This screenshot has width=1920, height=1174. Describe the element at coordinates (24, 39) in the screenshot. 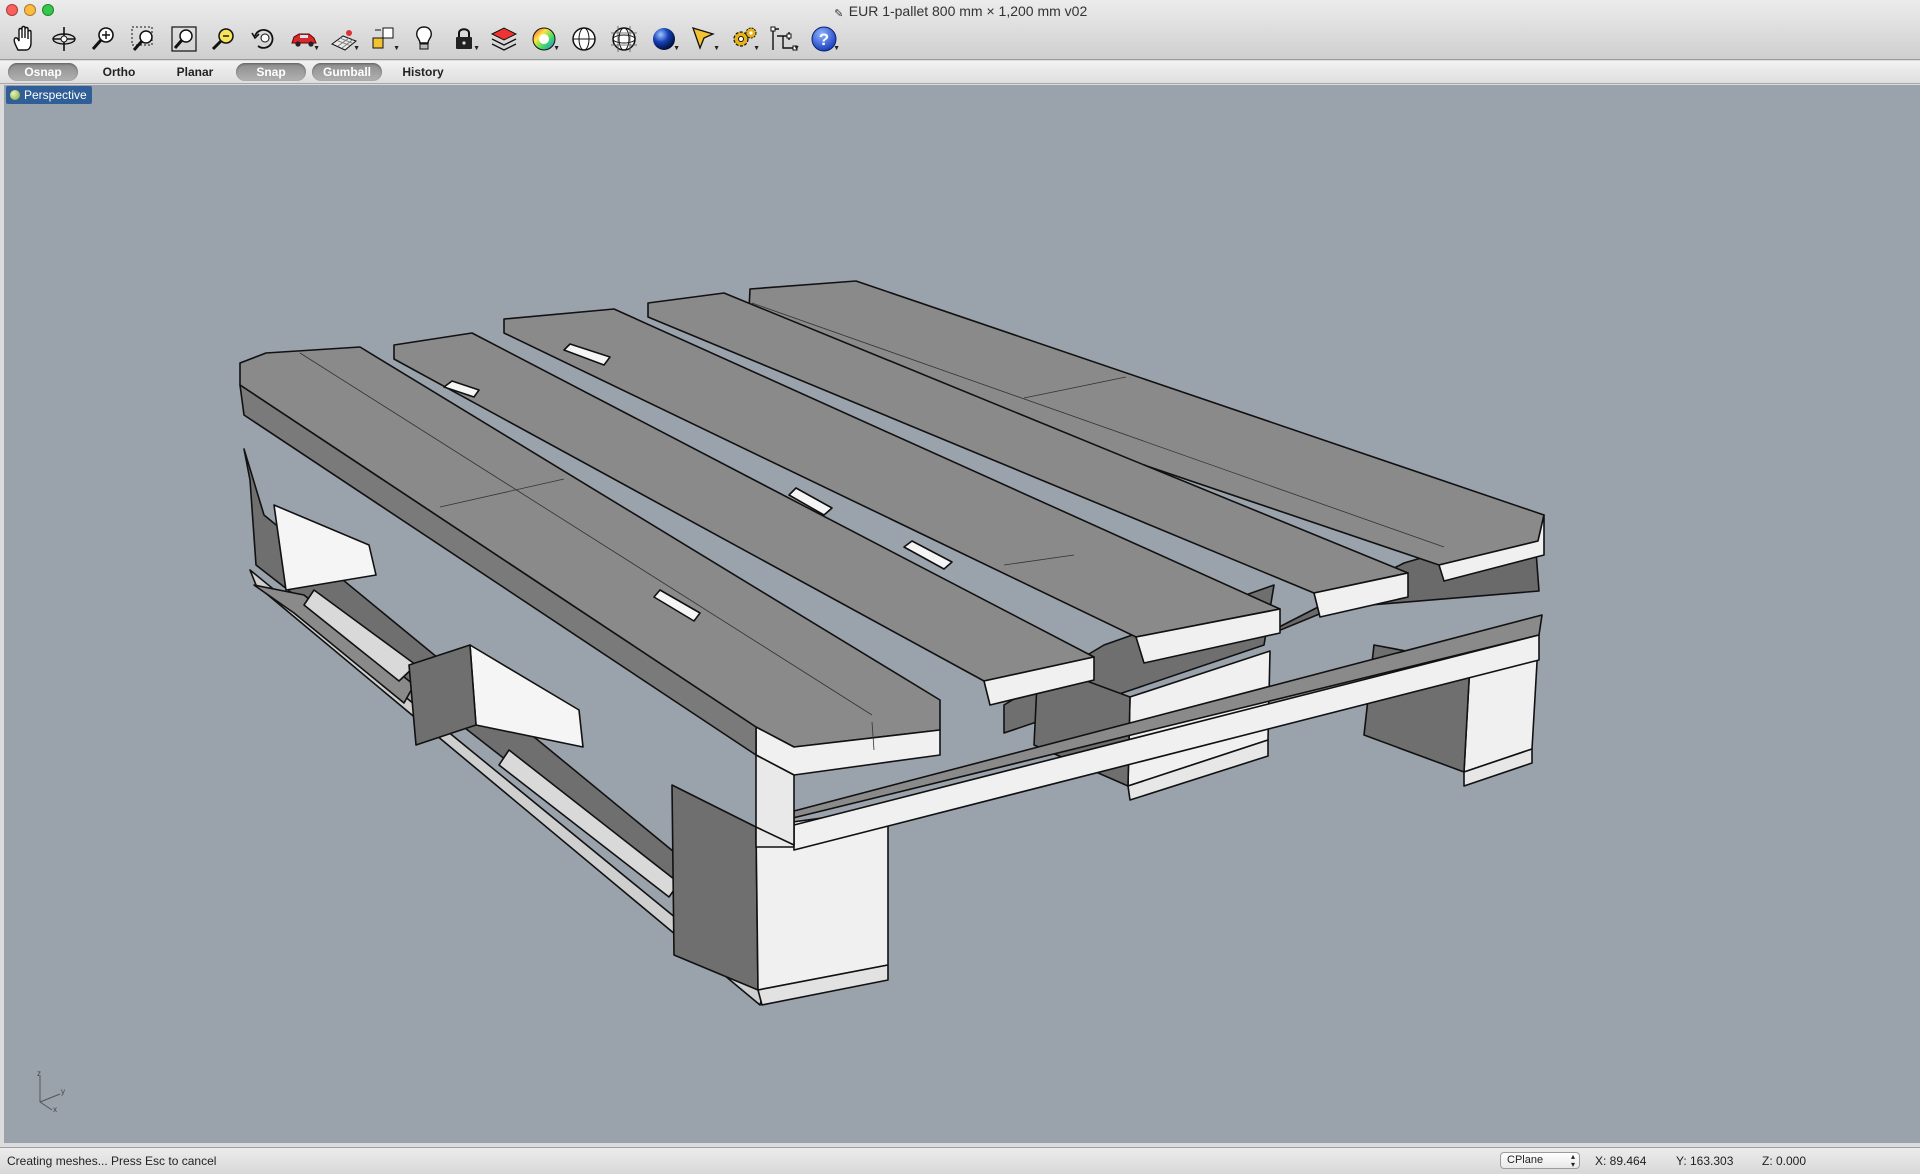

I see `pan-hand-icon` at that location.